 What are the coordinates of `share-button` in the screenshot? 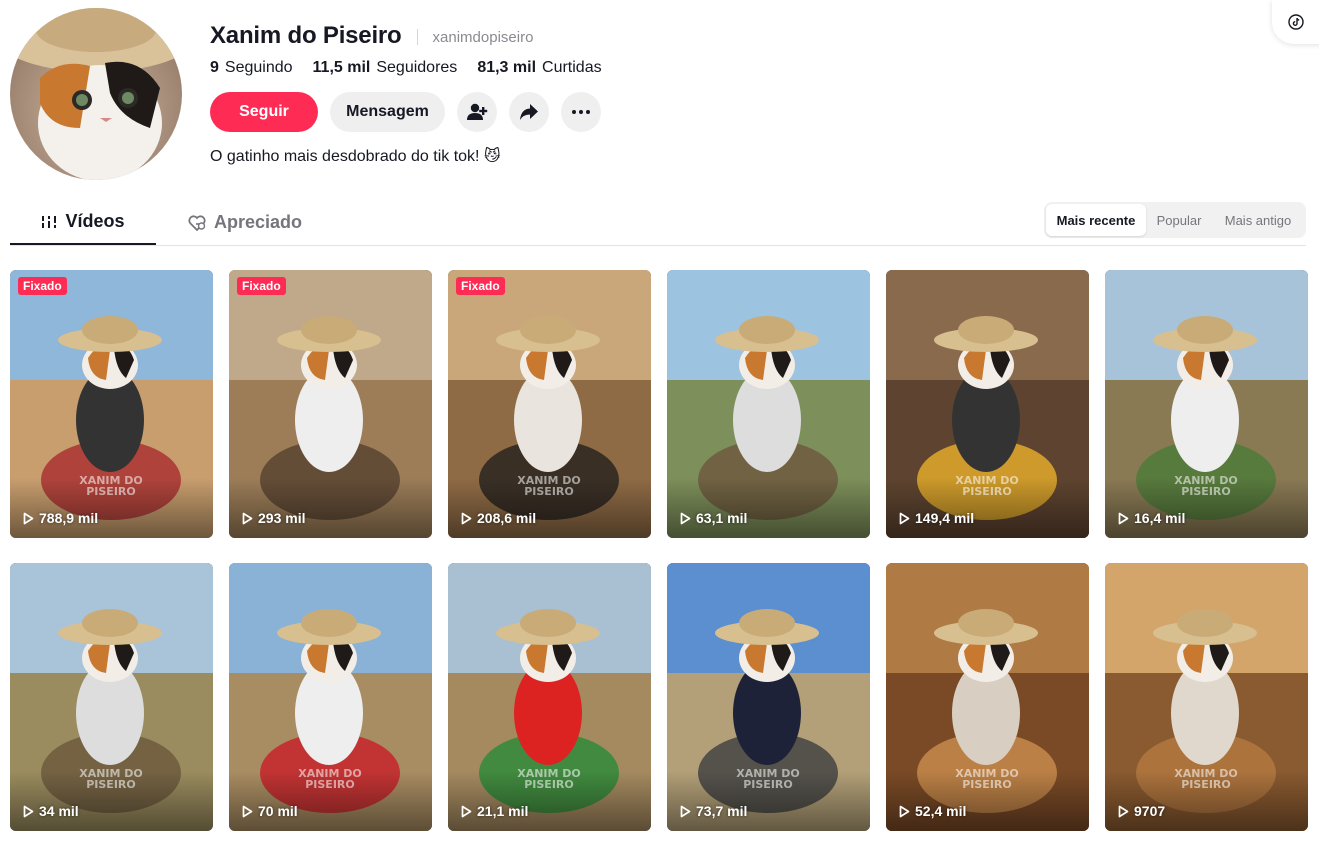 It's located at (529, 112).